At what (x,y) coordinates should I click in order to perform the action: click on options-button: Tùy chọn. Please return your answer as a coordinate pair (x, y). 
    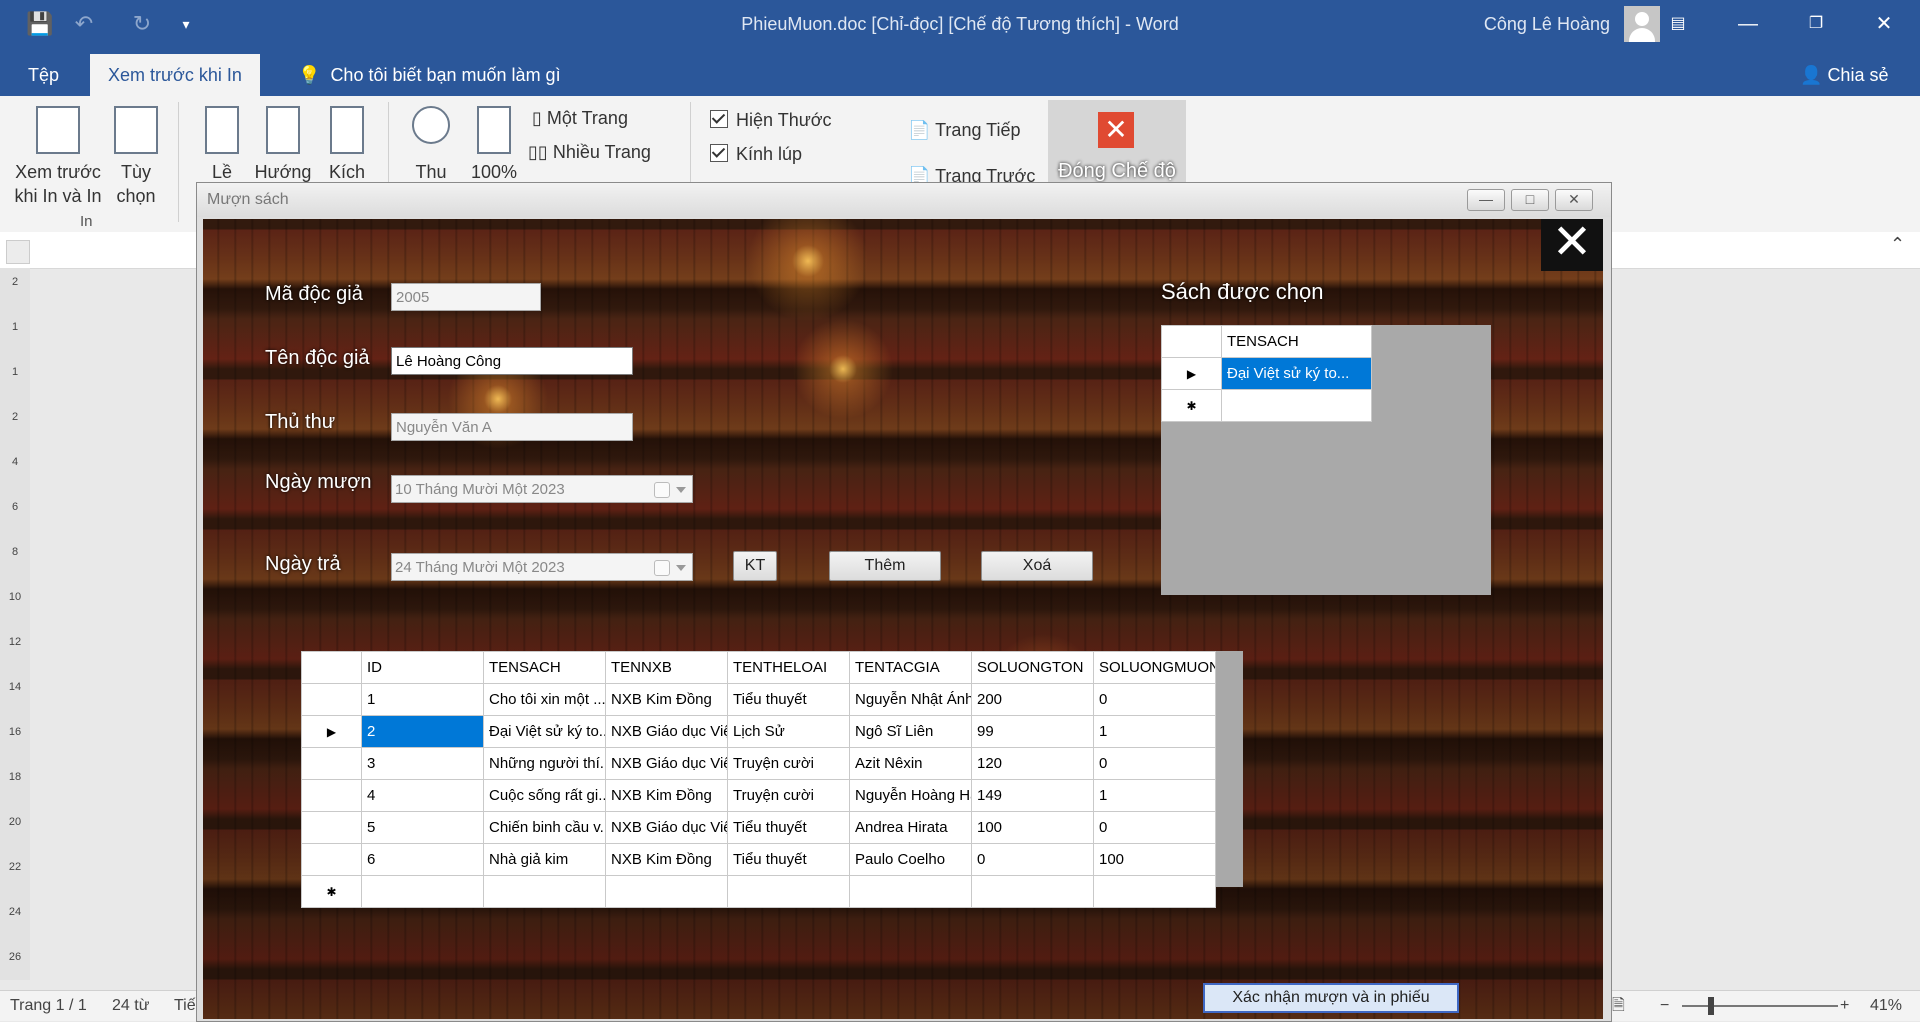
    Looking at the image, I should click on (136, 157).